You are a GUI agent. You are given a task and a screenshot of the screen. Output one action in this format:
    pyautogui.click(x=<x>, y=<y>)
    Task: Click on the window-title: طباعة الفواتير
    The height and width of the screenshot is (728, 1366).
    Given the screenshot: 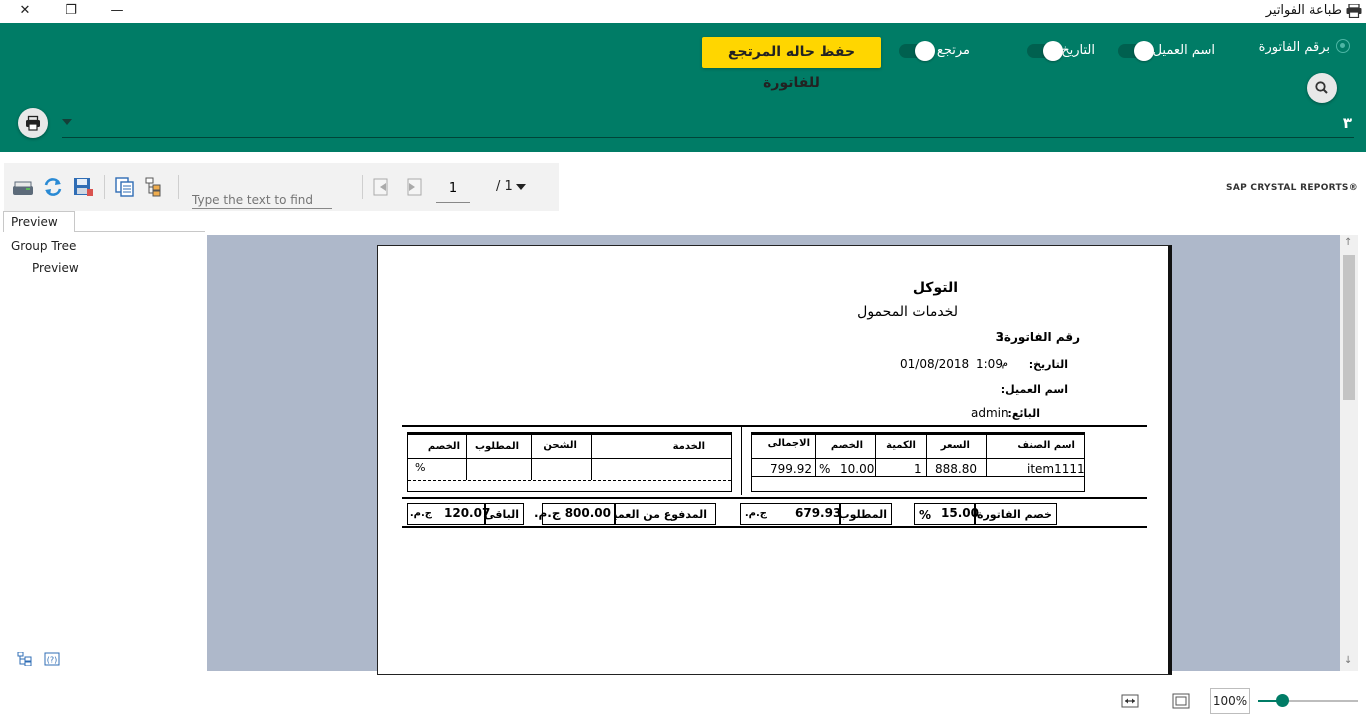 What is the action you would take?
    pyautogui.click(x=1303, y=10)
    